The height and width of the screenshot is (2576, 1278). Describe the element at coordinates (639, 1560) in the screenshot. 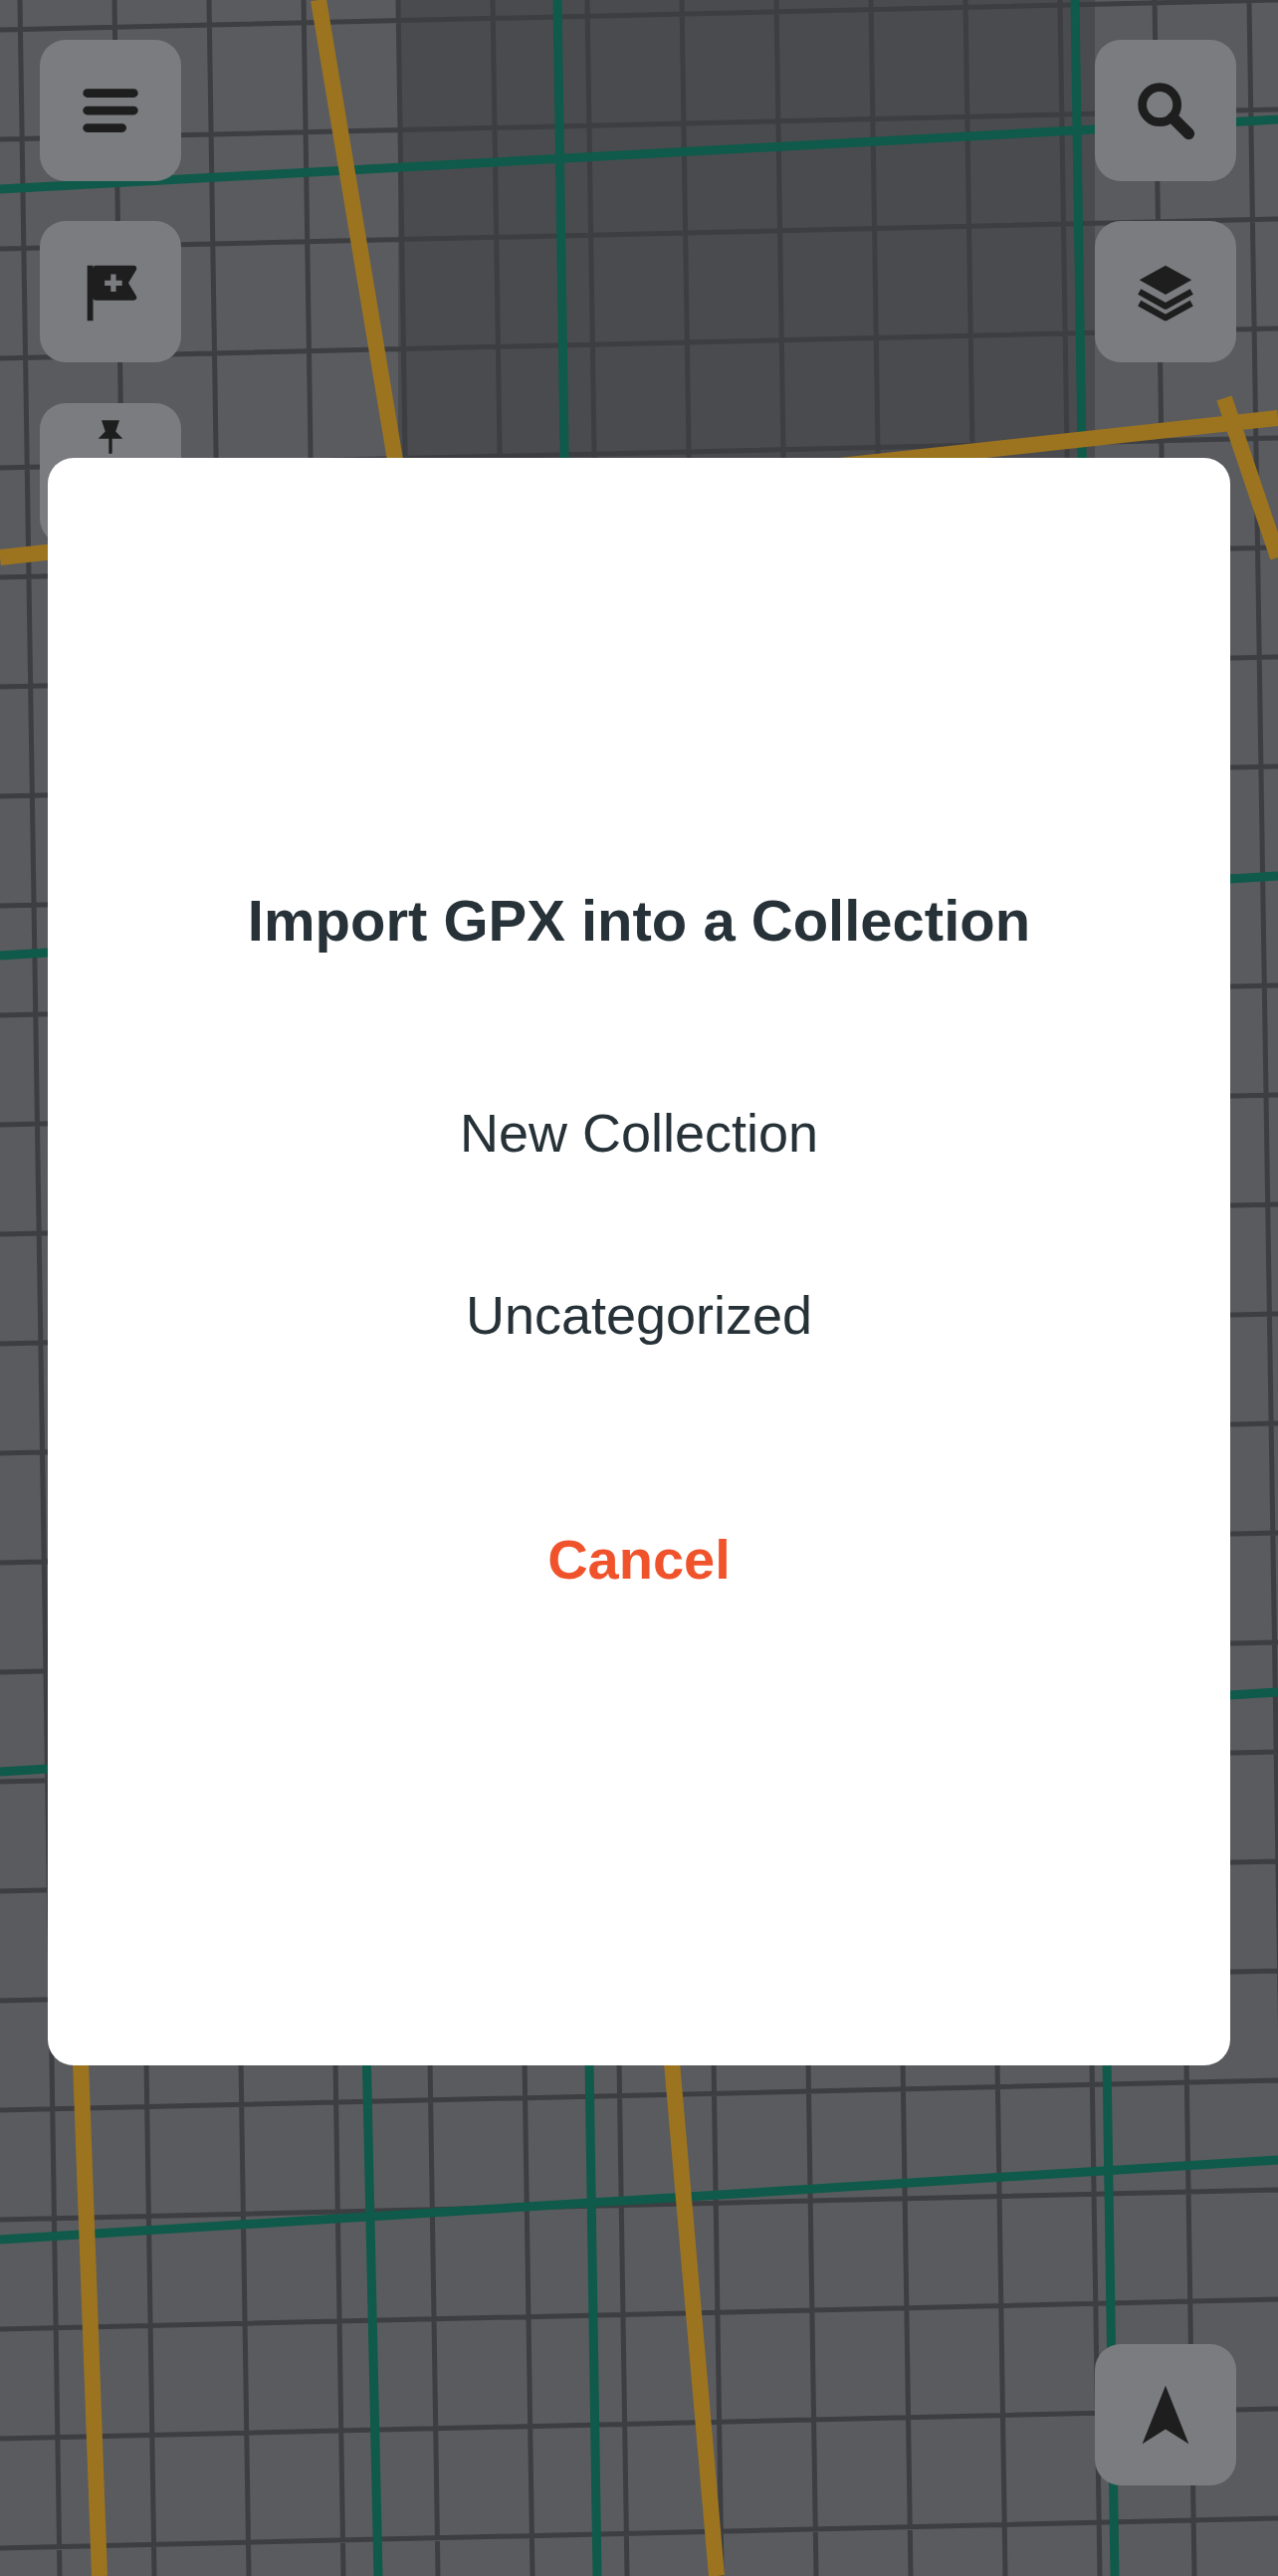

I see `cancel-button: Cancel` at that location.